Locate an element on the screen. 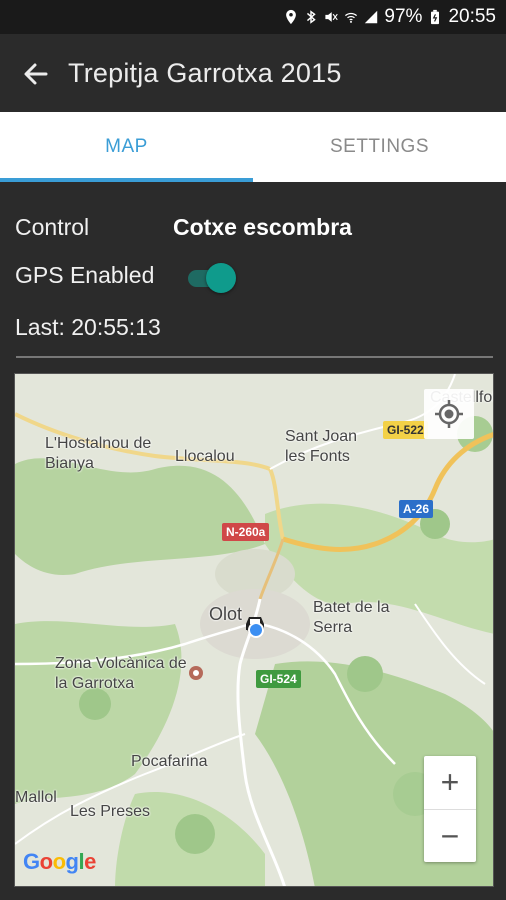 The height and width of the screenshot is (900, 506). signal-icon is located at coordinates (371, 17).